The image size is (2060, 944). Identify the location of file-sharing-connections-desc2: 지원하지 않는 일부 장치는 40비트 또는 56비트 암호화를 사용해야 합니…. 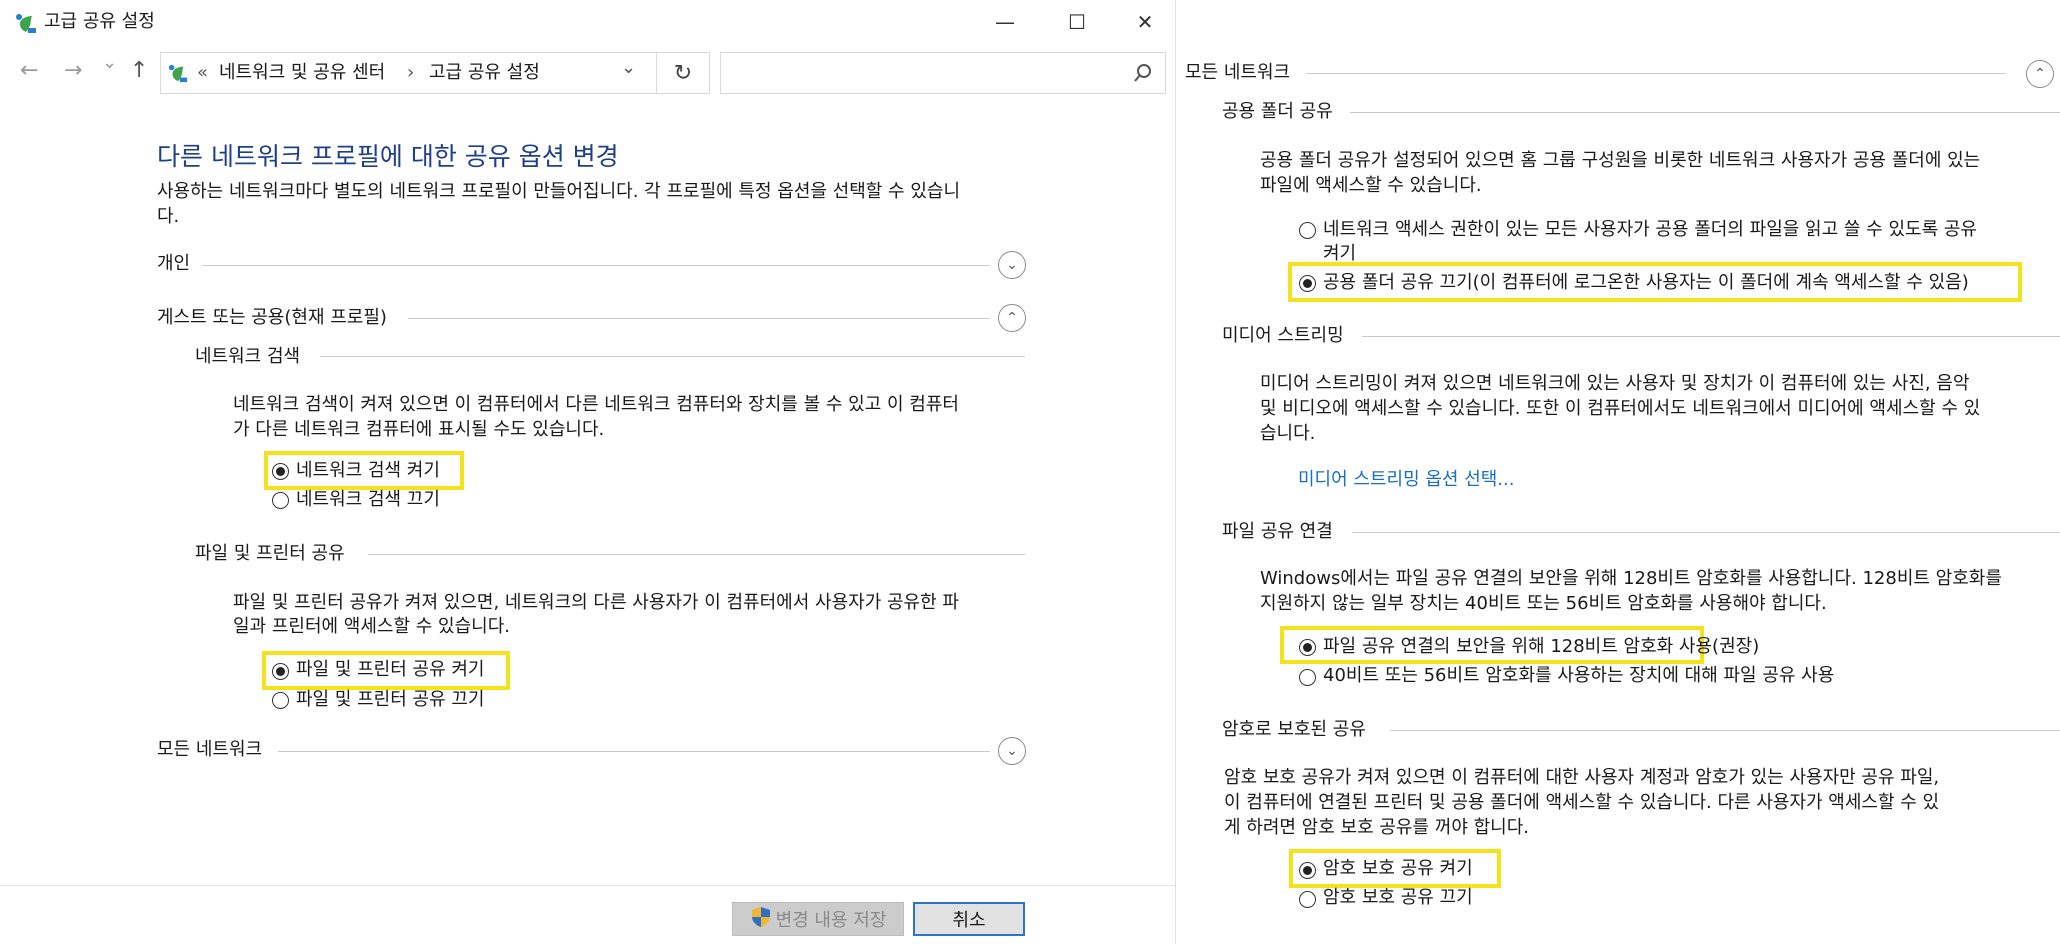
(1543, 603).